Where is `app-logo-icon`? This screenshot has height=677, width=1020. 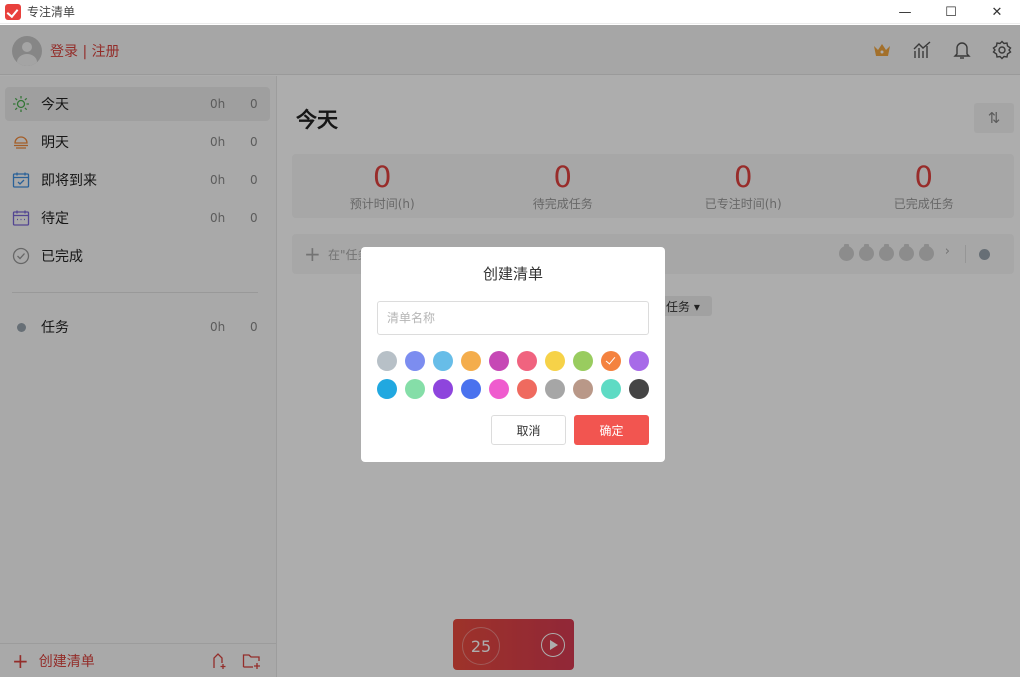 app-logo-icon is located at coordinates (13, 11).